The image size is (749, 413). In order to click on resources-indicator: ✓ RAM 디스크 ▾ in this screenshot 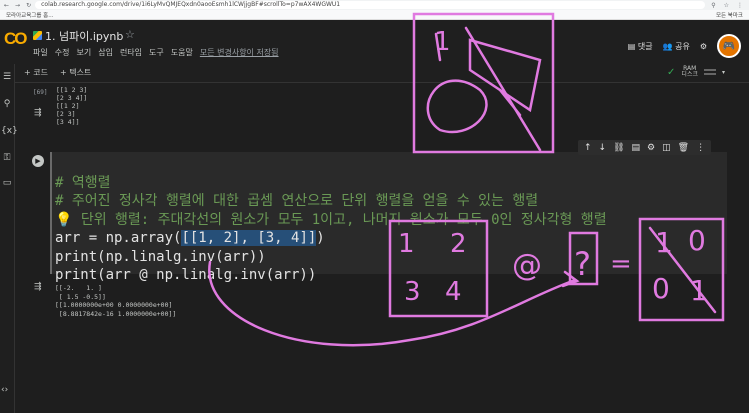, I will do `click(696, 72)`.